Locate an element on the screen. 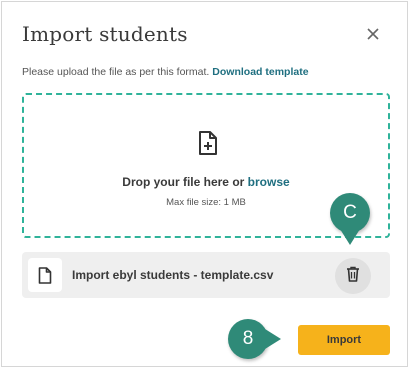  download-template-link: Download template is located at coordinates (260, 72).